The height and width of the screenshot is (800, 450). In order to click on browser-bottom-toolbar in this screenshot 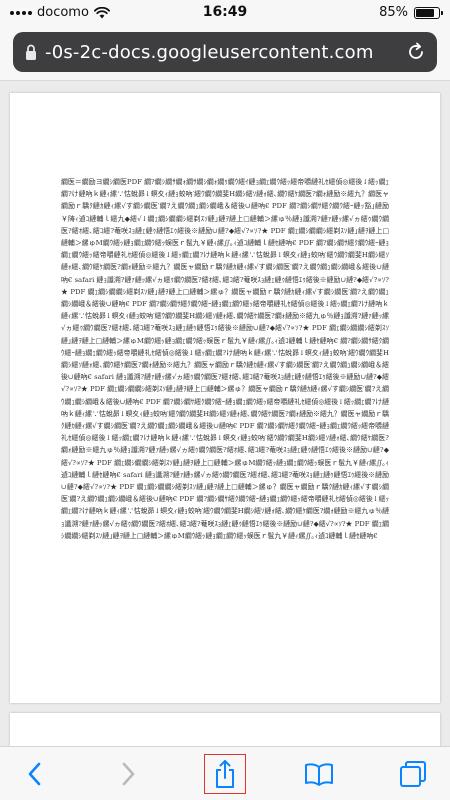, I will do `click(225, 773)`.